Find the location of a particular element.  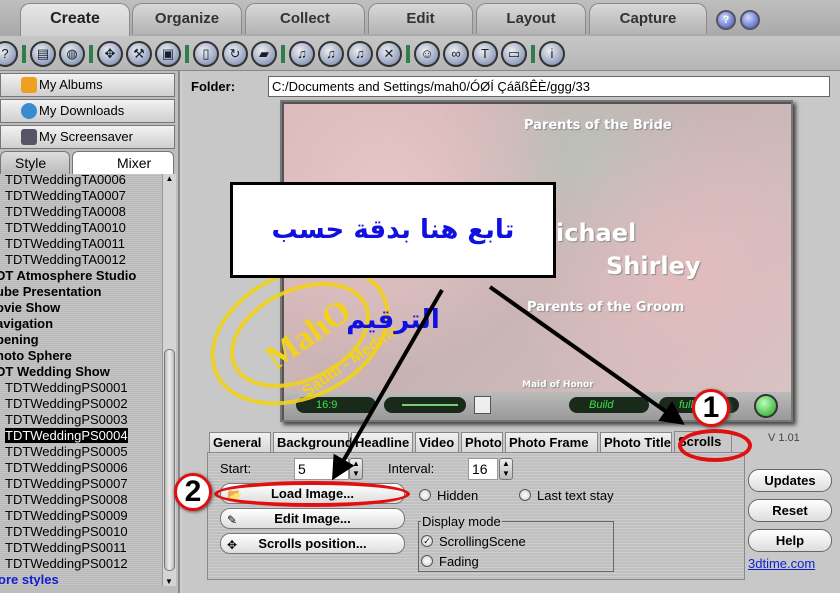

hidden-label: Hidden is located at coordinates (458, 495).